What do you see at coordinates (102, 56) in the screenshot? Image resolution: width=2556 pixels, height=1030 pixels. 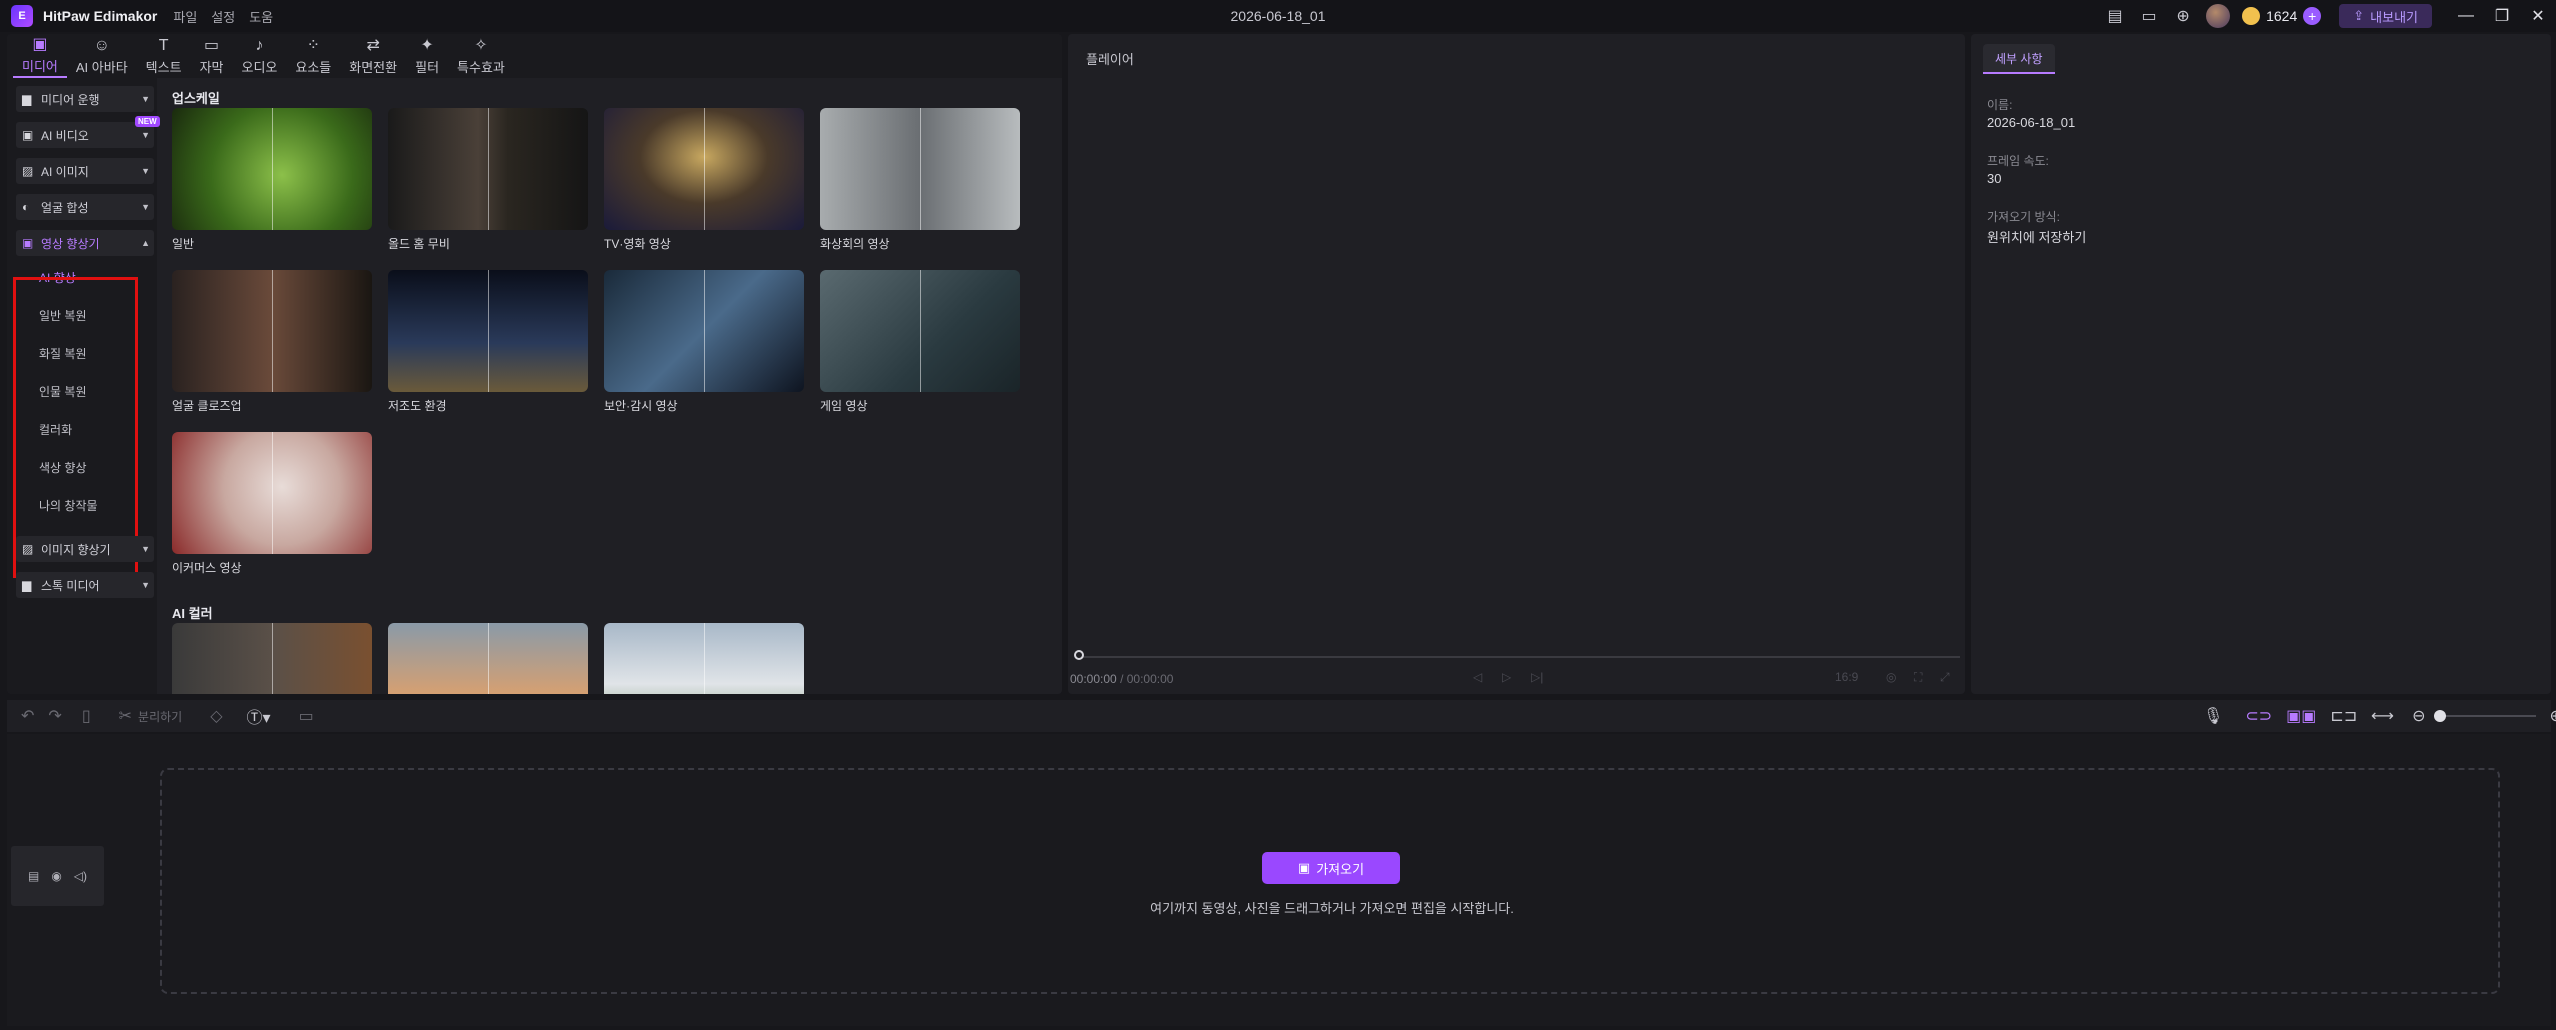 I see `tab-ai-avatar: ☺ AI 아바타` at bounding box center [102, 56].